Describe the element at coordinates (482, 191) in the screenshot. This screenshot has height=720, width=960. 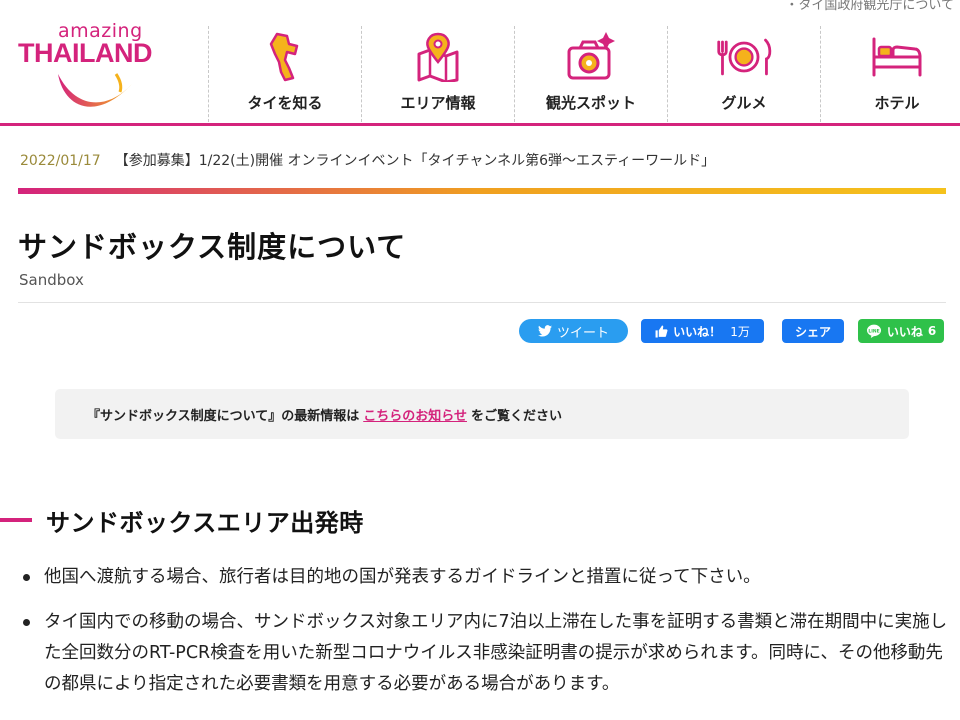
I see `gradient-divider` at that location.